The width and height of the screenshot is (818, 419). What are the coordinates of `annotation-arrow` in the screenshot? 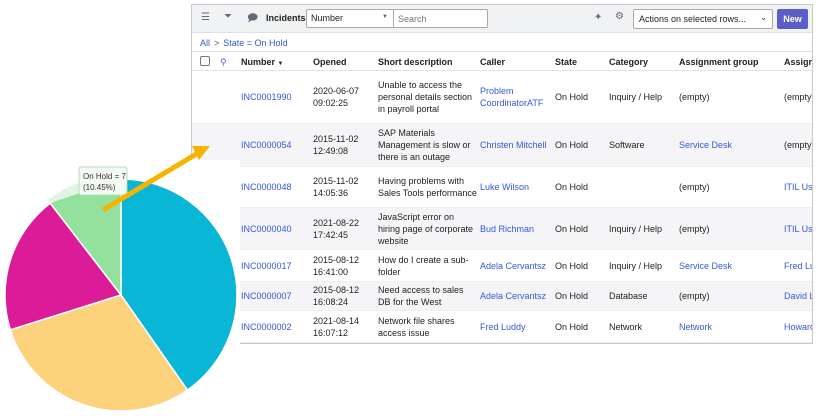 It's located at (150, 181).